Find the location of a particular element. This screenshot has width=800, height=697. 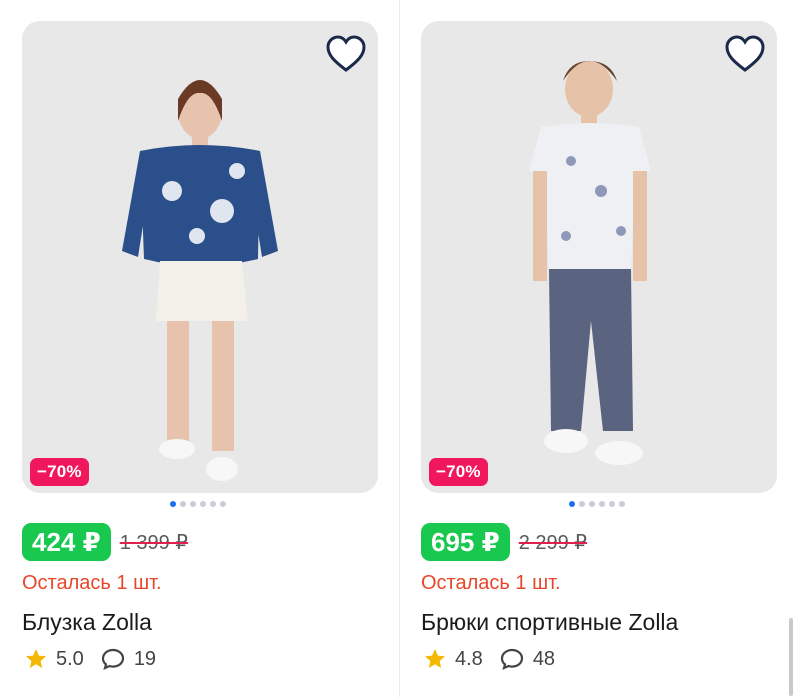

product-meta: 4.8 48 is located at coordinates (489, 659).